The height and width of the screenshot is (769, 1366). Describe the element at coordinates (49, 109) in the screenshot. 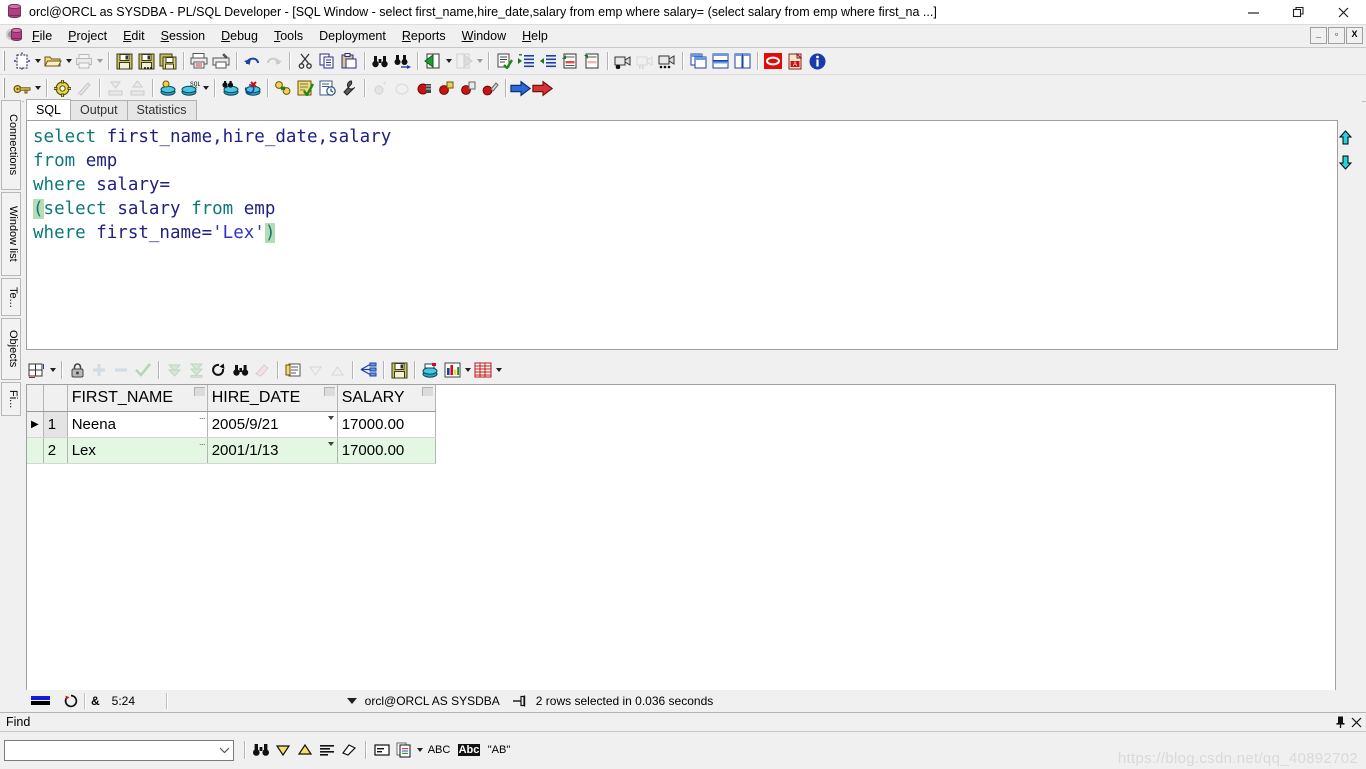

I see `tab-sql: SQL` at that location.